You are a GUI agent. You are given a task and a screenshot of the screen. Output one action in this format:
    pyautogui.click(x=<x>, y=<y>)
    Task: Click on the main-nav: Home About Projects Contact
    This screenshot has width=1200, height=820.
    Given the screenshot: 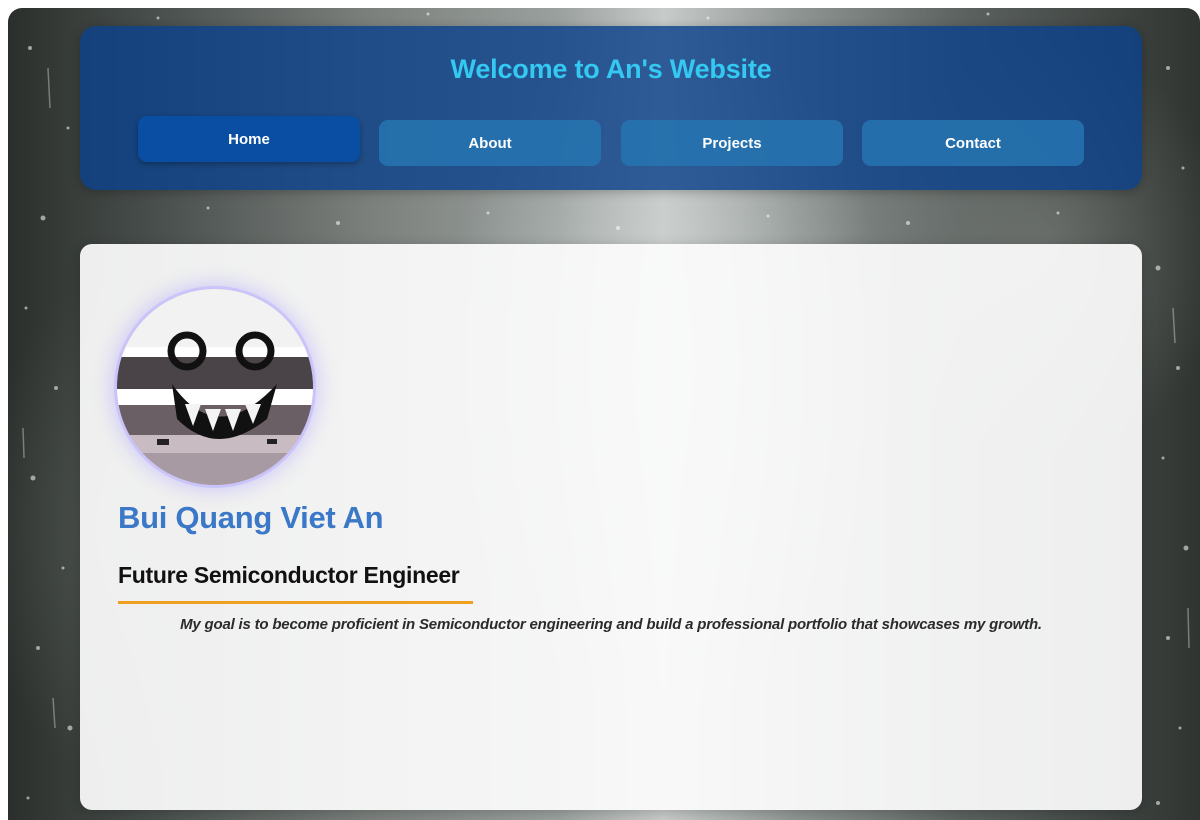 What is the action you would take?
    pyautogui.click(x=612, y=141)
    